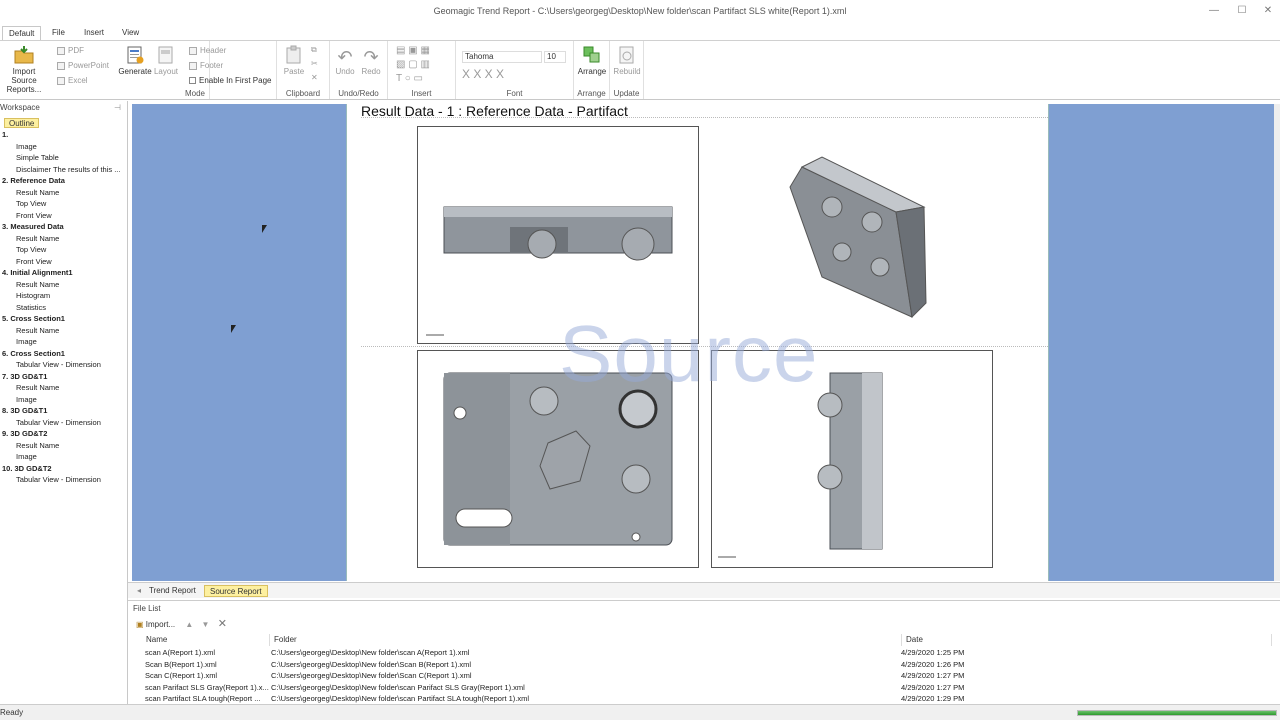 This screenshot has width=1280, height=720. What do you see at coordinates (933, 652) in the screenshot?
I see `file-date: 4/29/2020 1:25 PM` at bounding box center [933, 652].